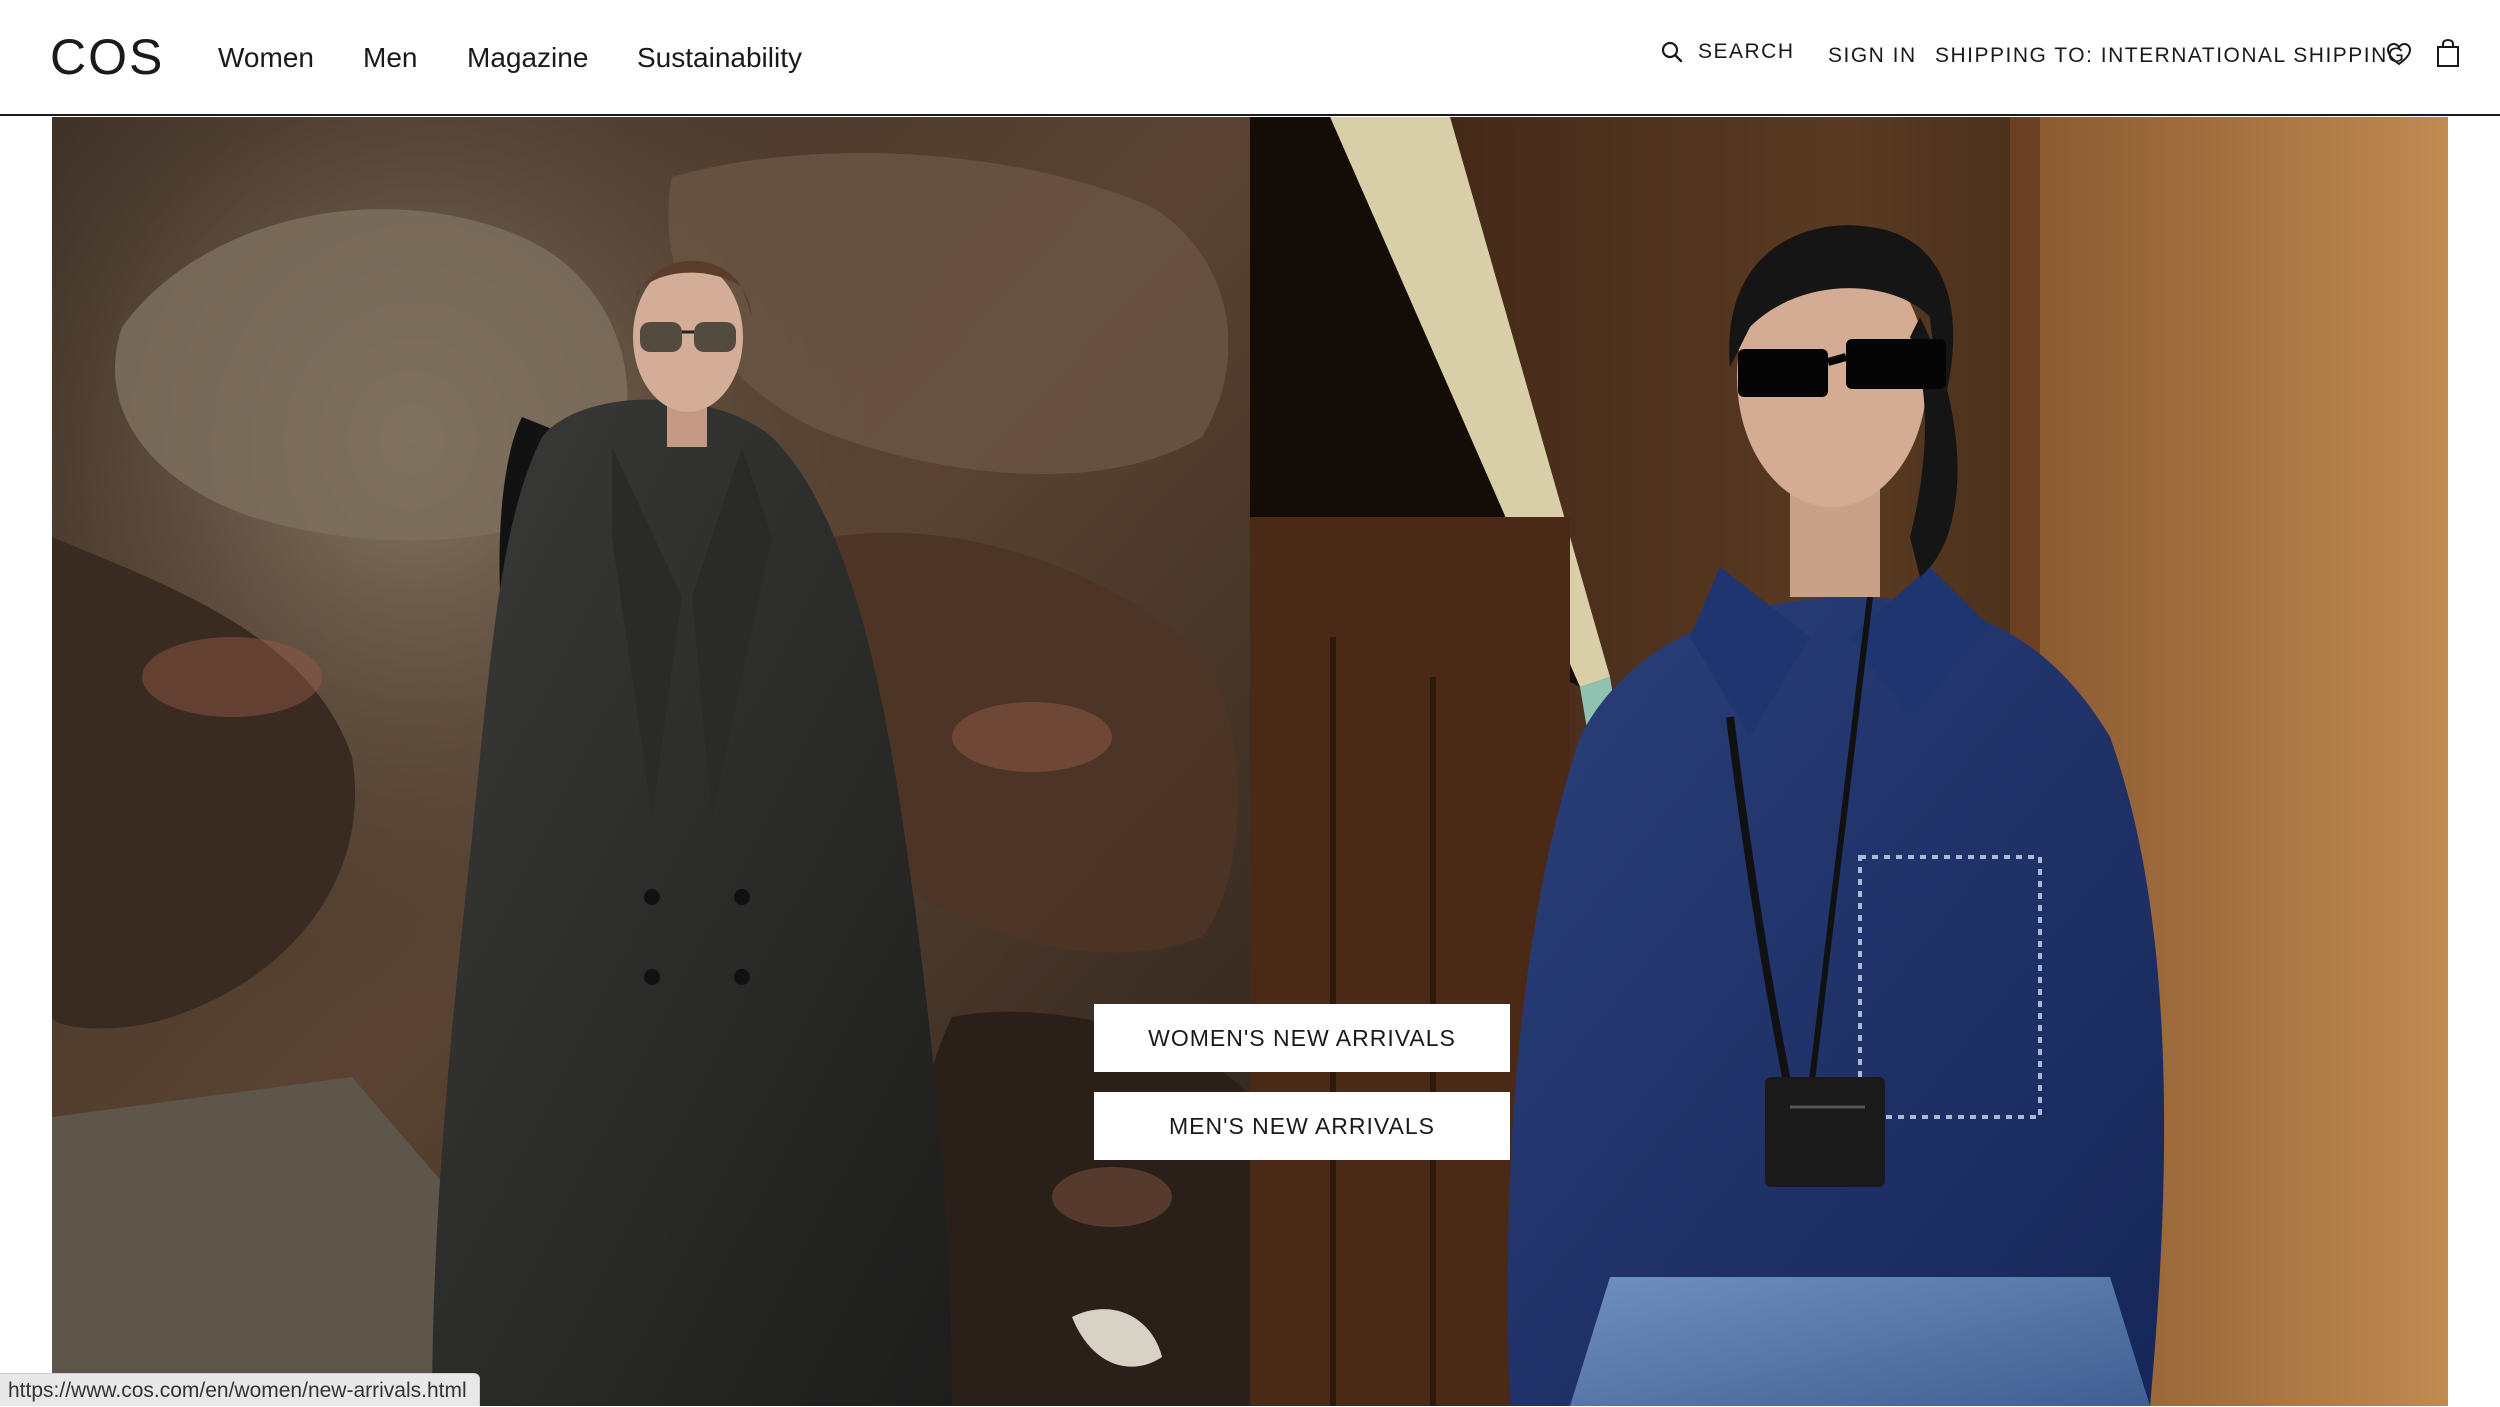  I want to click on cos-logo: COS, so click(107, 57).